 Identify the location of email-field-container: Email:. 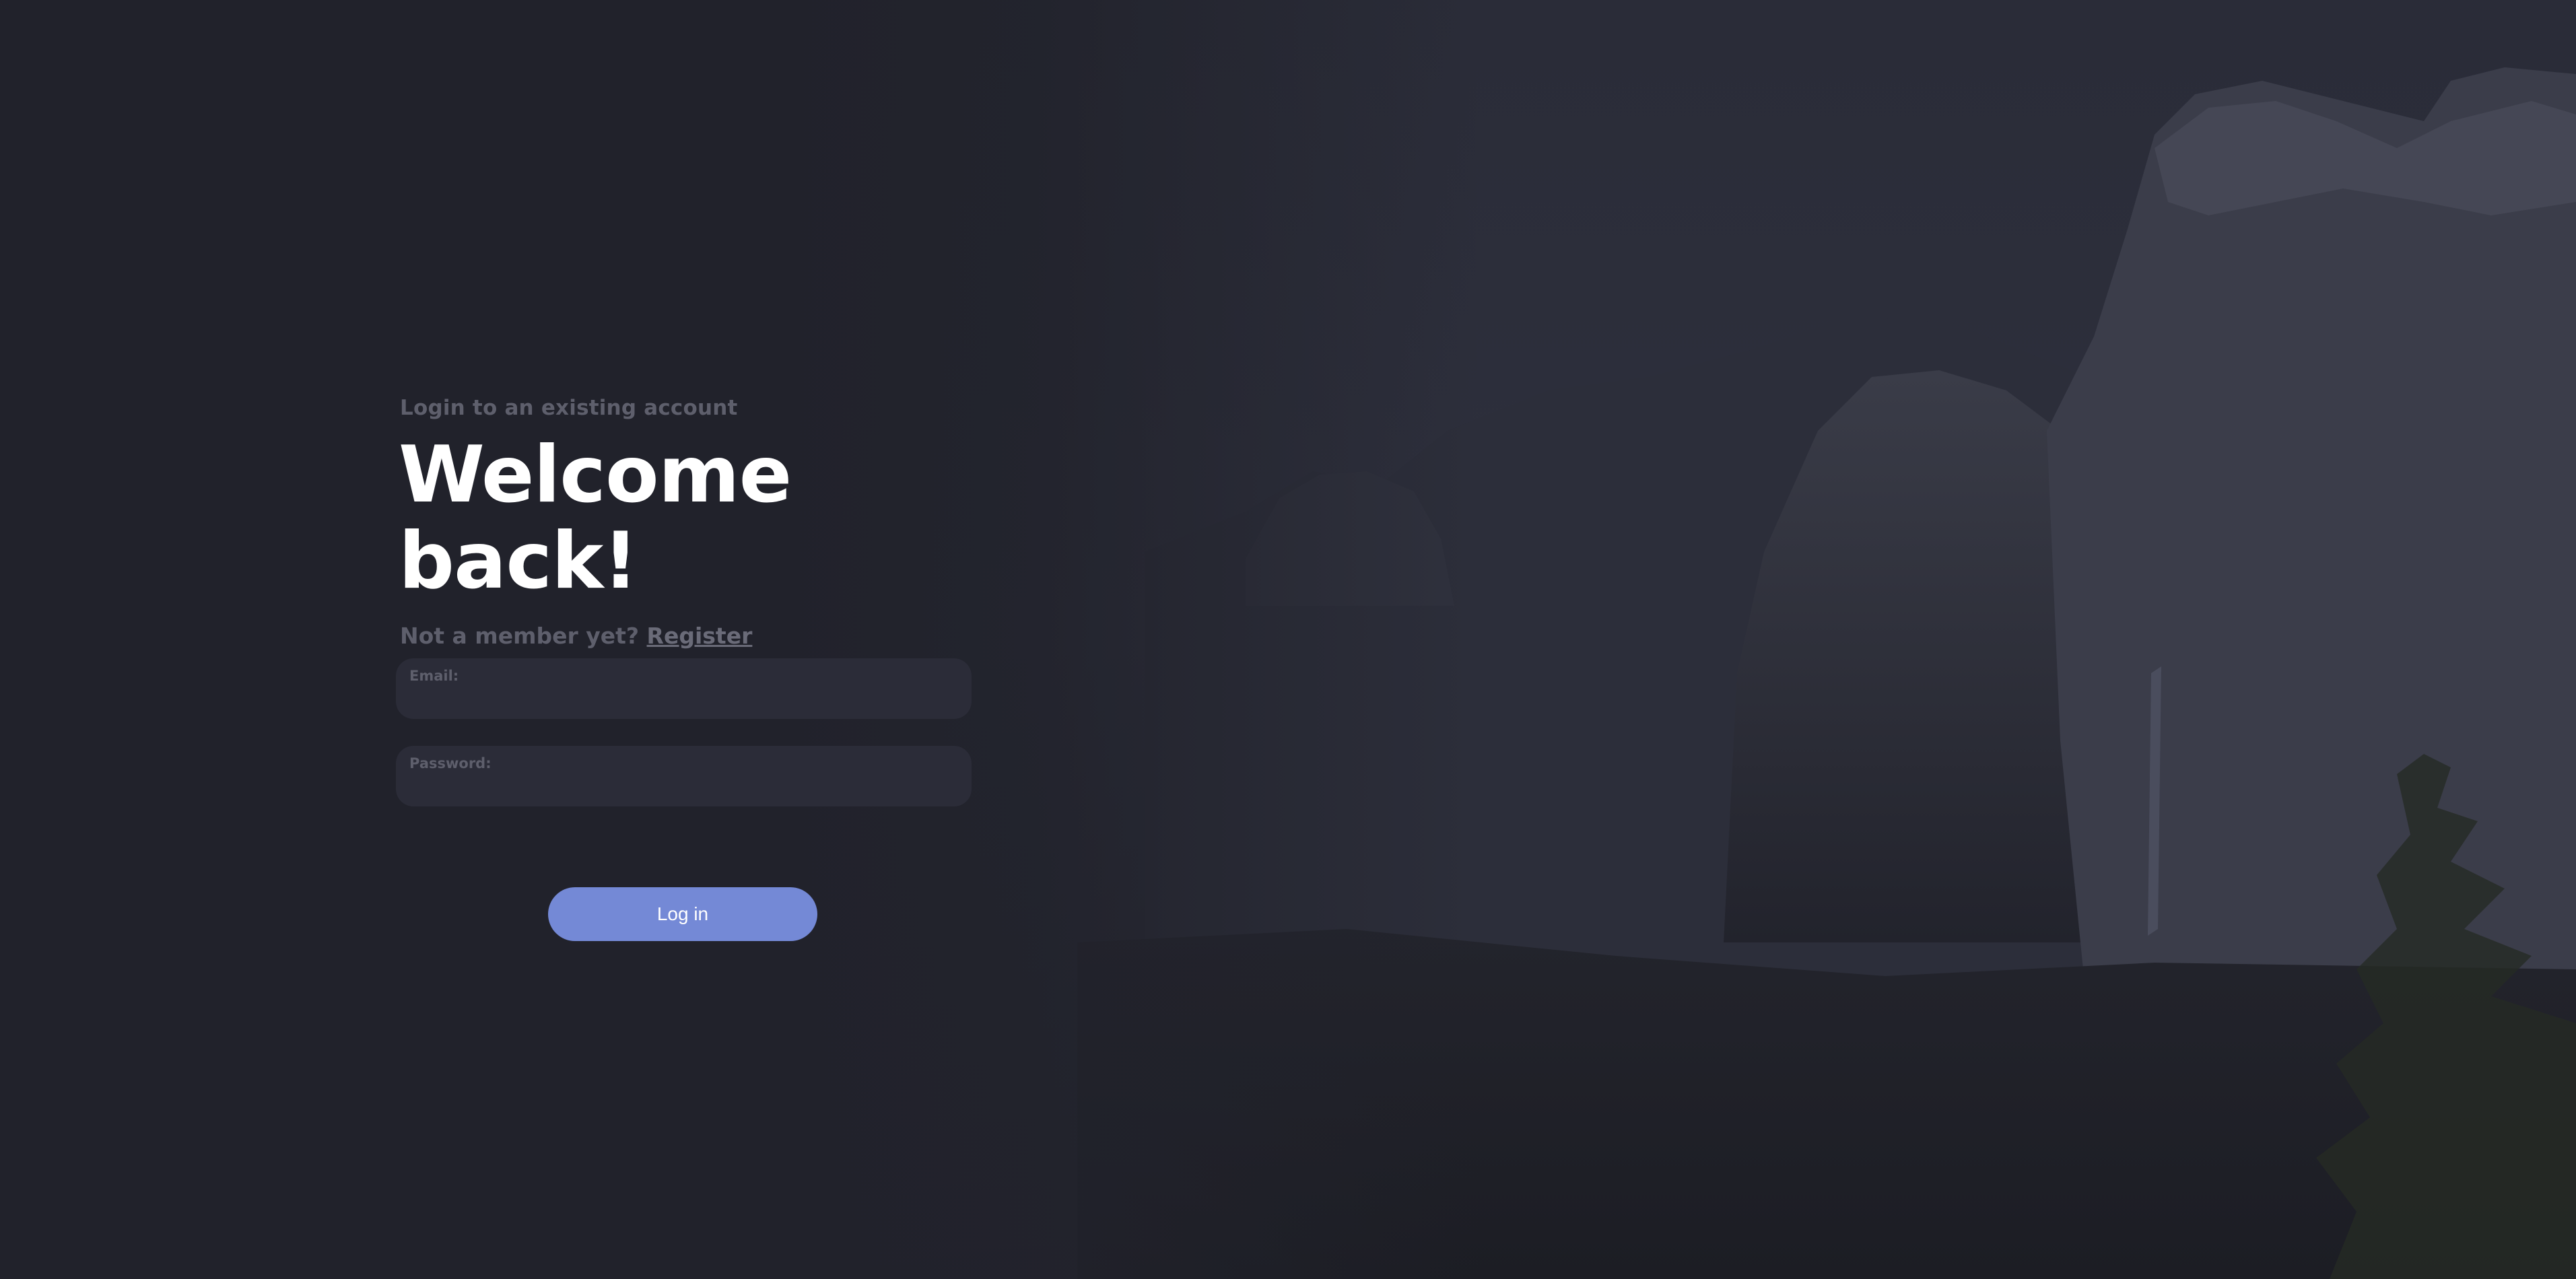
(684, 689).